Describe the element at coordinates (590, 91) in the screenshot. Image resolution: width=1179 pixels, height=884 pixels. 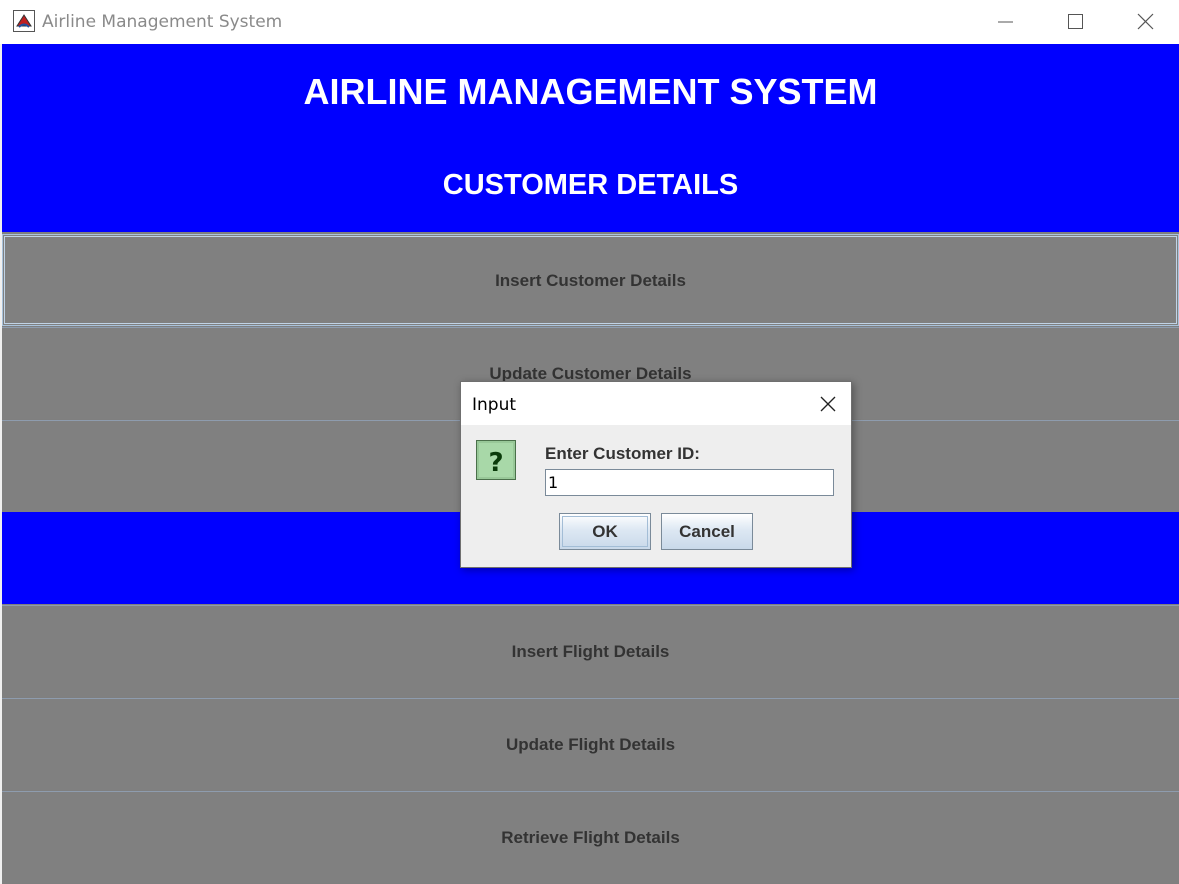
I see `app-heading: AIRLINE MANAGEMENT SYSTEM` at that location.